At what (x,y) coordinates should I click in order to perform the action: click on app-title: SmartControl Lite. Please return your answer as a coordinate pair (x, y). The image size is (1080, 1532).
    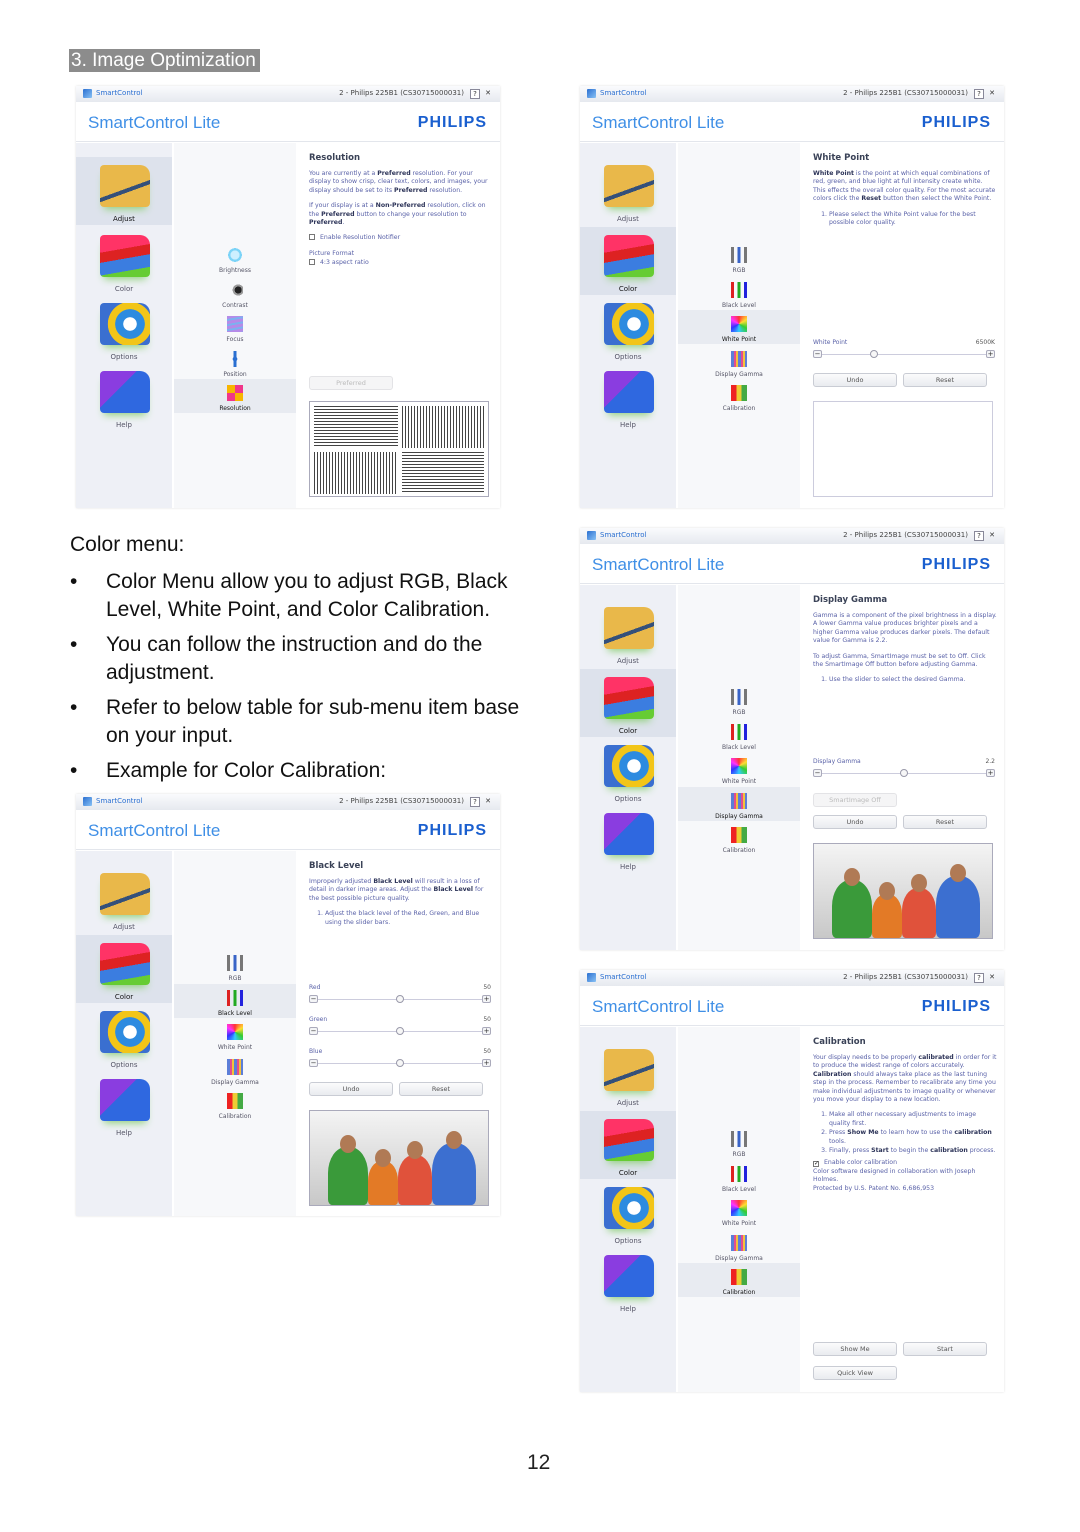
    Looking at the image, I should click on (658, 122).